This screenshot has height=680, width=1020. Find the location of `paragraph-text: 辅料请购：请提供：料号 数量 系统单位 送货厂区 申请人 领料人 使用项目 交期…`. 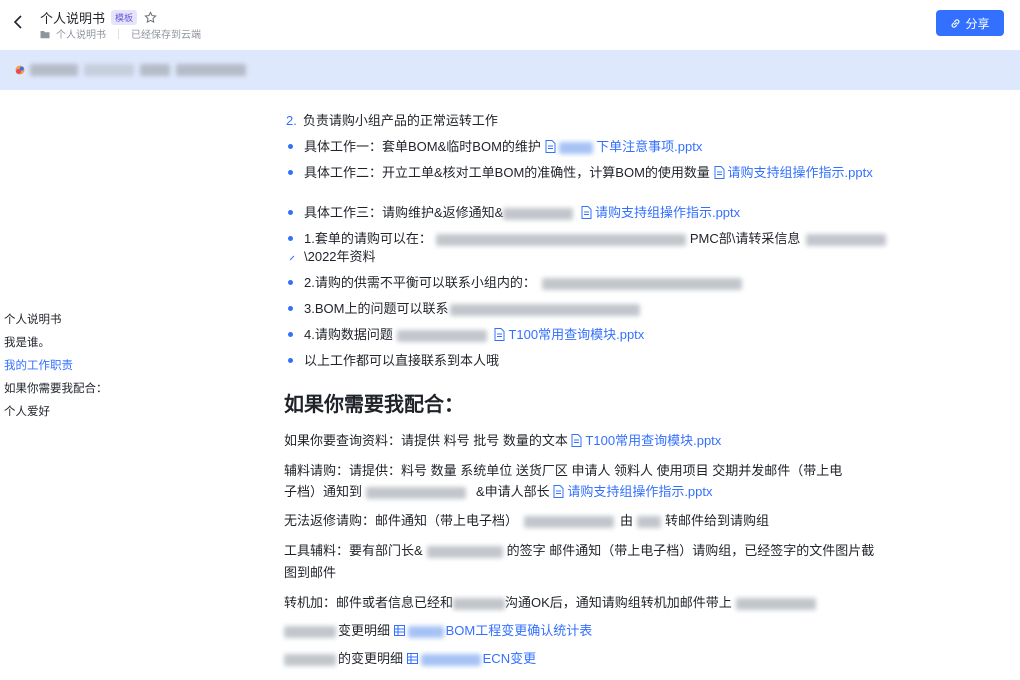

paragraph-text: 辅料请购：请提供：料号 数量 系统单位 送货厂区 申请人 领料人 使用项目 交期… is located at coordinates (563, 470).